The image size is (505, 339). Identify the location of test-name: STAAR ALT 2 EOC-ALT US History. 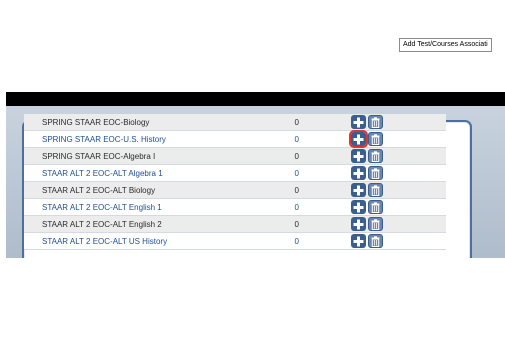
(159, 241).